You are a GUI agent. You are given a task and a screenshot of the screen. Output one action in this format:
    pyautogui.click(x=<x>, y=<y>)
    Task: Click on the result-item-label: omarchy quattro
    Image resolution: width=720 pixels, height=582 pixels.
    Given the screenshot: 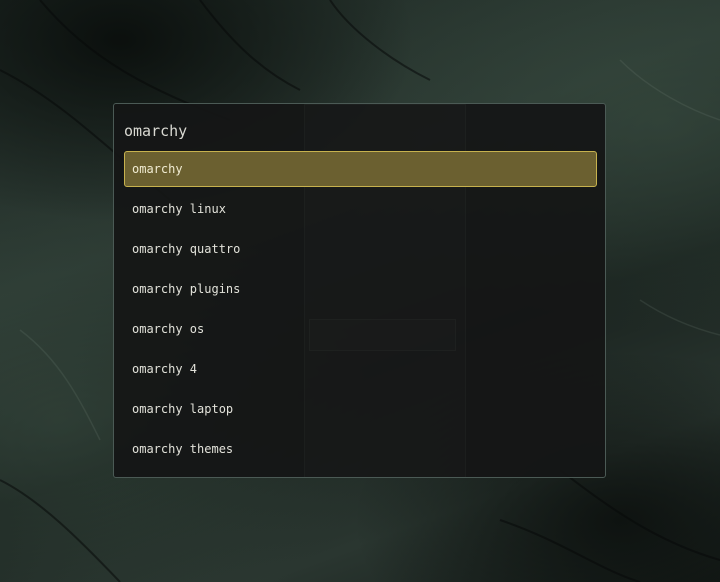 What is the action you would take?
    pyautogui.click(x=186, y=249)
    